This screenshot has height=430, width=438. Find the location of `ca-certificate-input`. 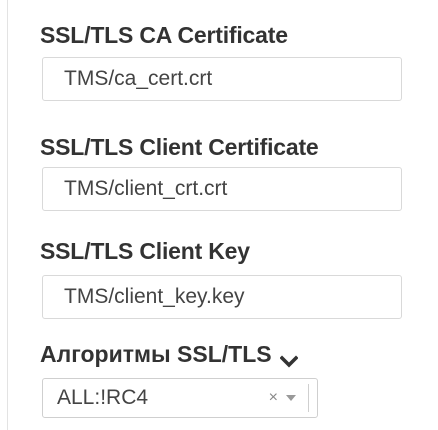

ca-certificate-input is located at coordinates (222, 79).